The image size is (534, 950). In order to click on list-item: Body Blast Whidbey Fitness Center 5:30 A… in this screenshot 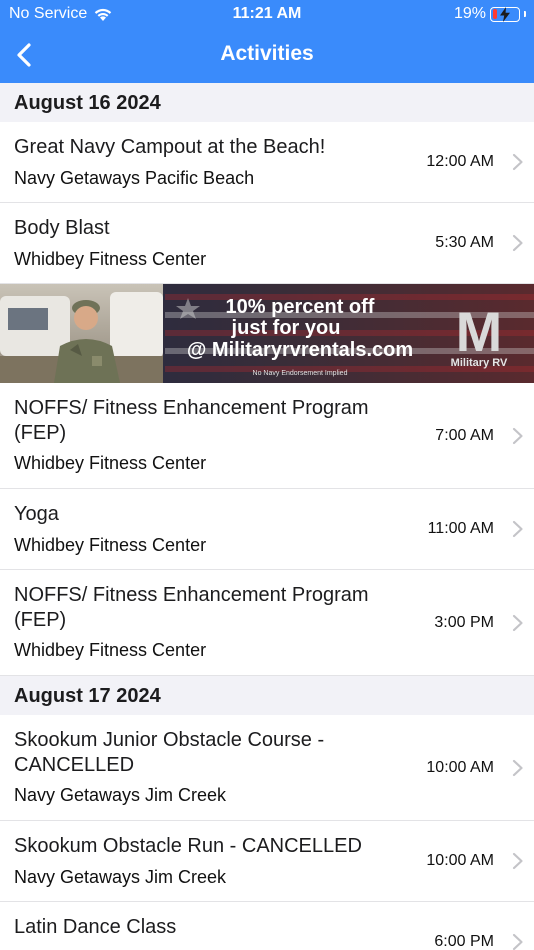, I will do `click(267, 243)`.